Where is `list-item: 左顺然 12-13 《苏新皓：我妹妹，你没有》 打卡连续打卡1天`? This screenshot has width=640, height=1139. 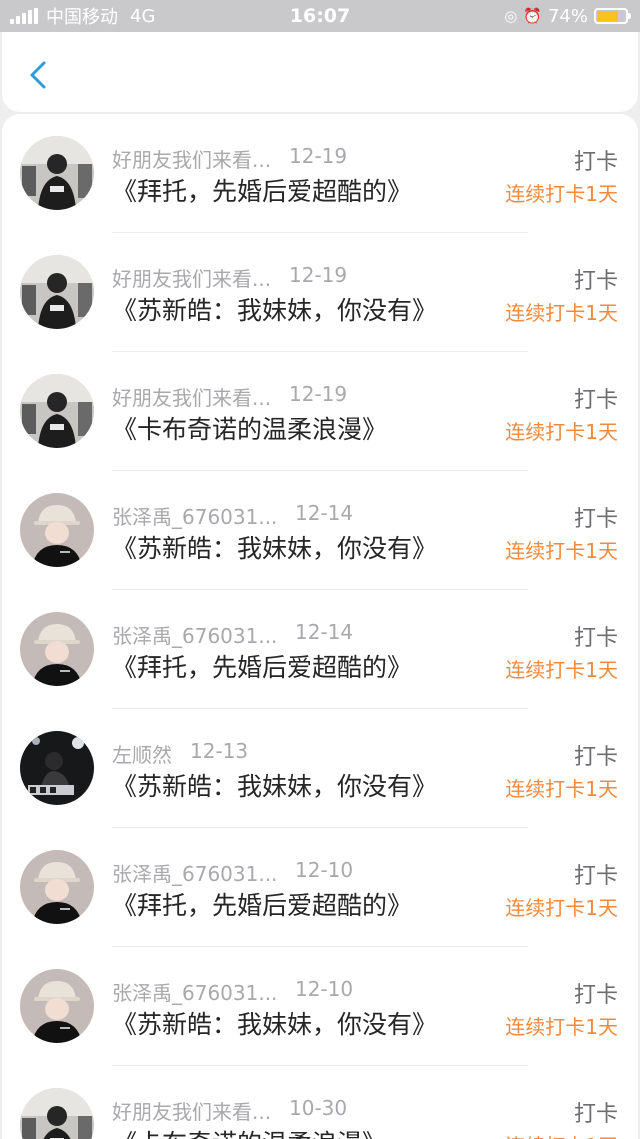
list-item: 左顺然 12-13 《苏新皓：我妹妹，你没有》 打卡连续打卡1天 is located at coordinates (320, 768).